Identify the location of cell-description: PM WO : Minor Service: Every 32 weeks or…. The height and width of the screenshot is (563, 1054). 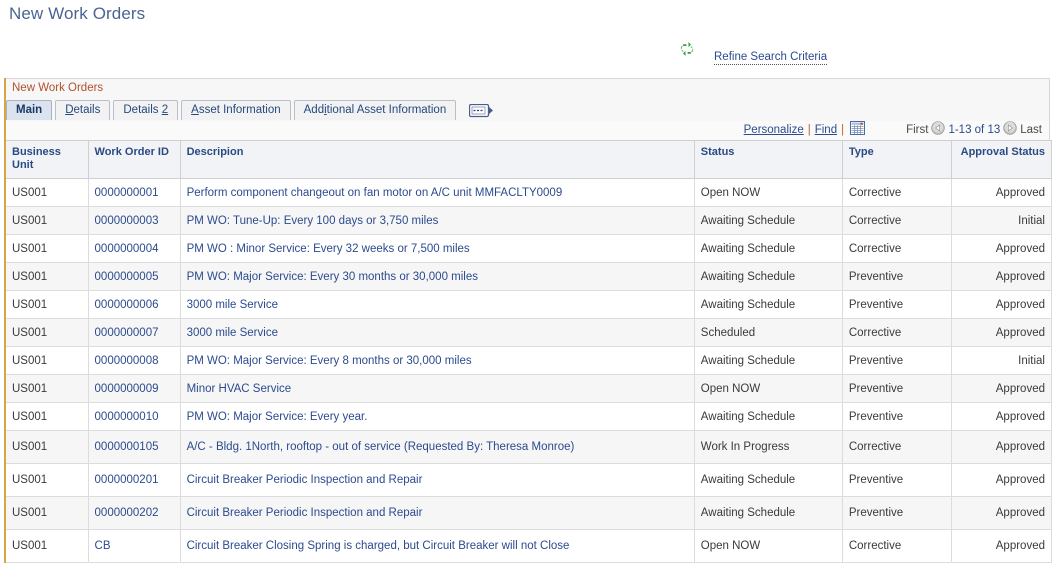
(437, 248).